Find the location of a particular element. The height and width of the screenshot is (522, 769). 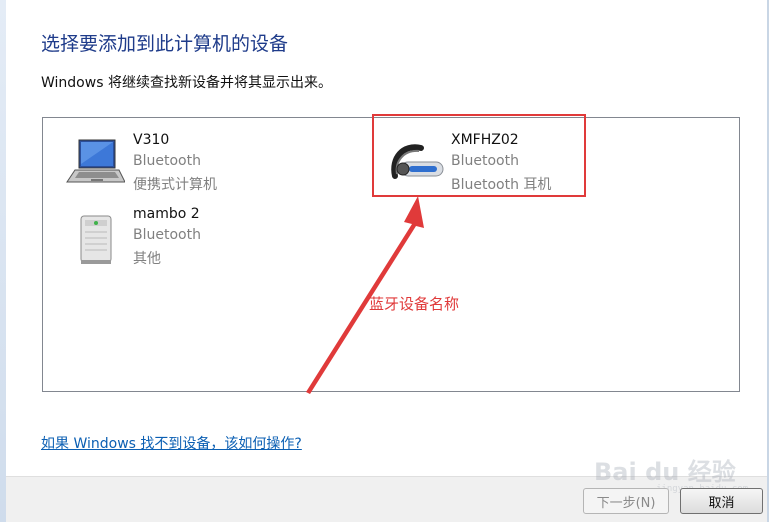

device-name: V310 is located at coordinates (151, 140).